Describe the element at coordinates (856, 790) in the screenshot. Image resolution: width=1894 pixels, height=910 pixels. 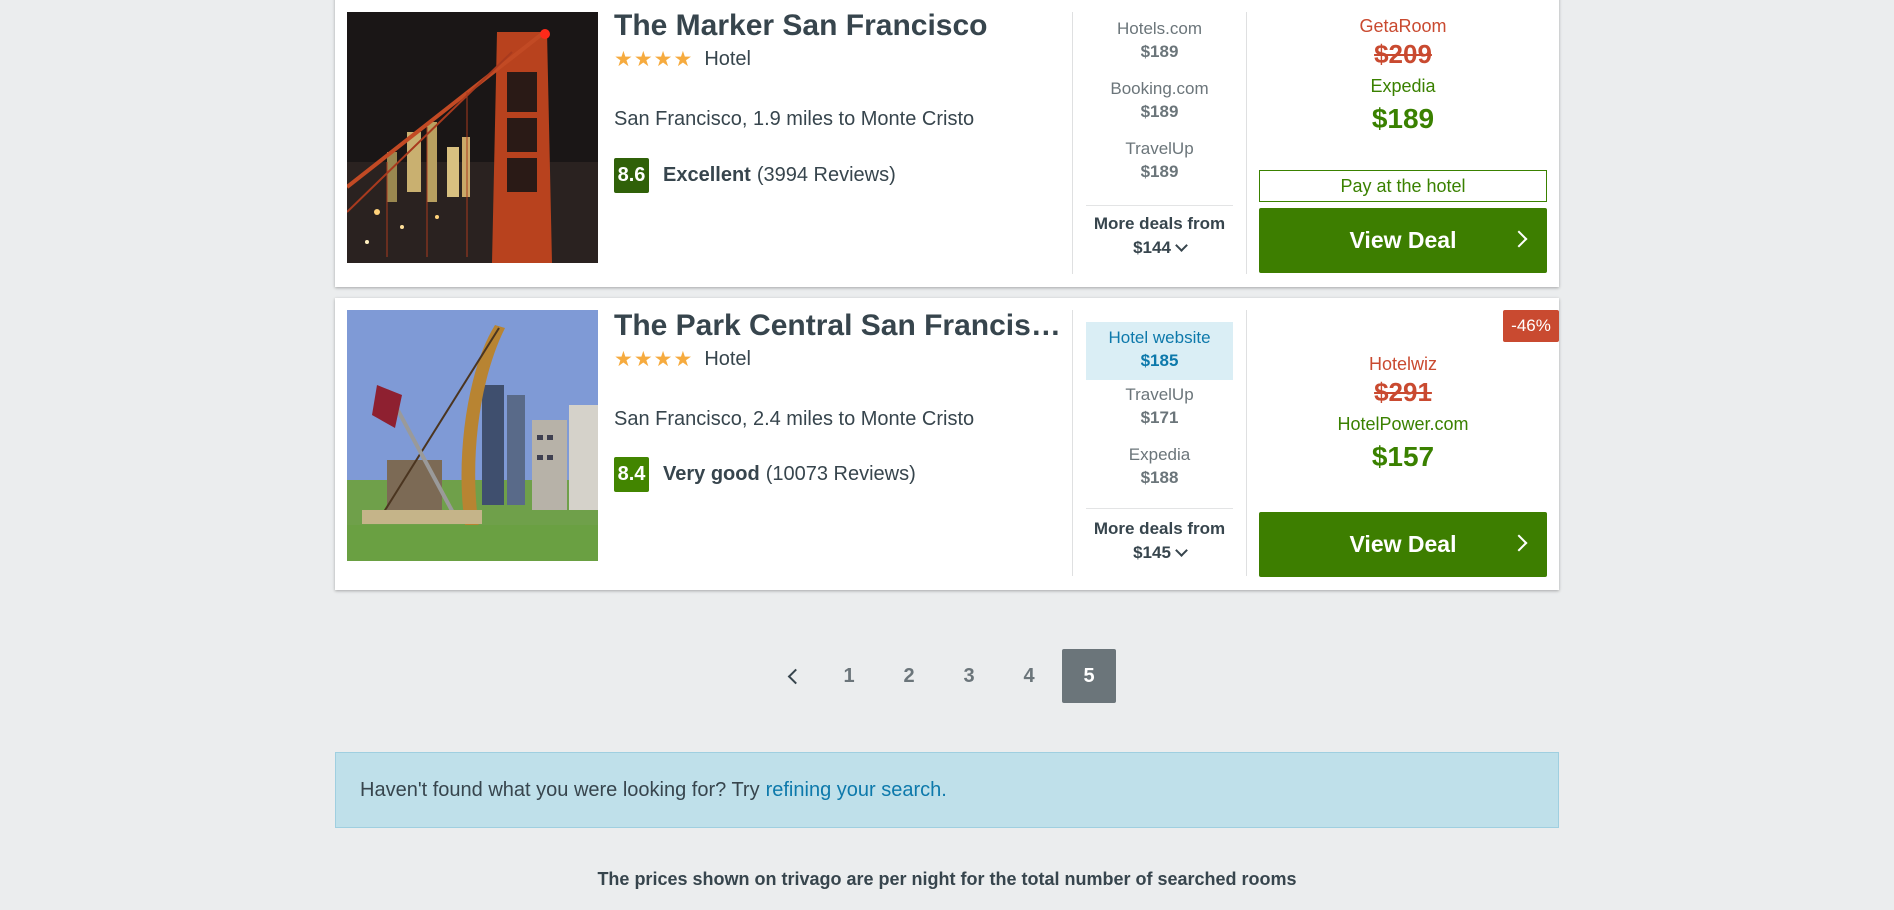
I see `refine-search-link: refining your search.` at that location.